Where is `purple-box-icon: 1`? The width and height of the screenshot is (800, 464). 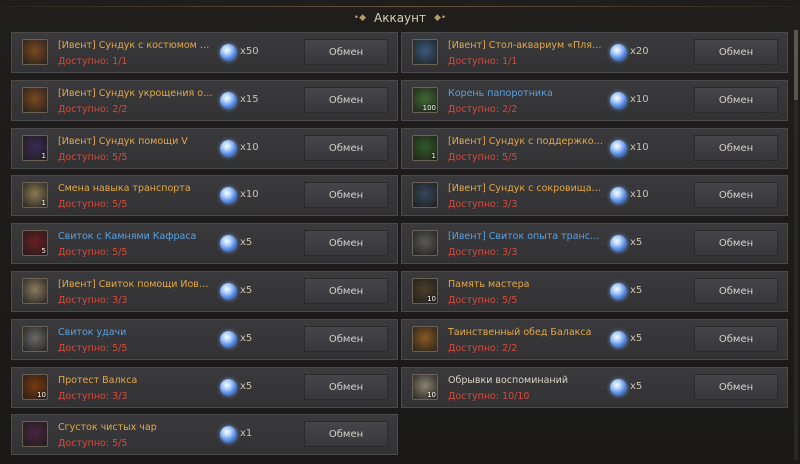 purple-box-icon: 1 is located at coordinates (35, 148).